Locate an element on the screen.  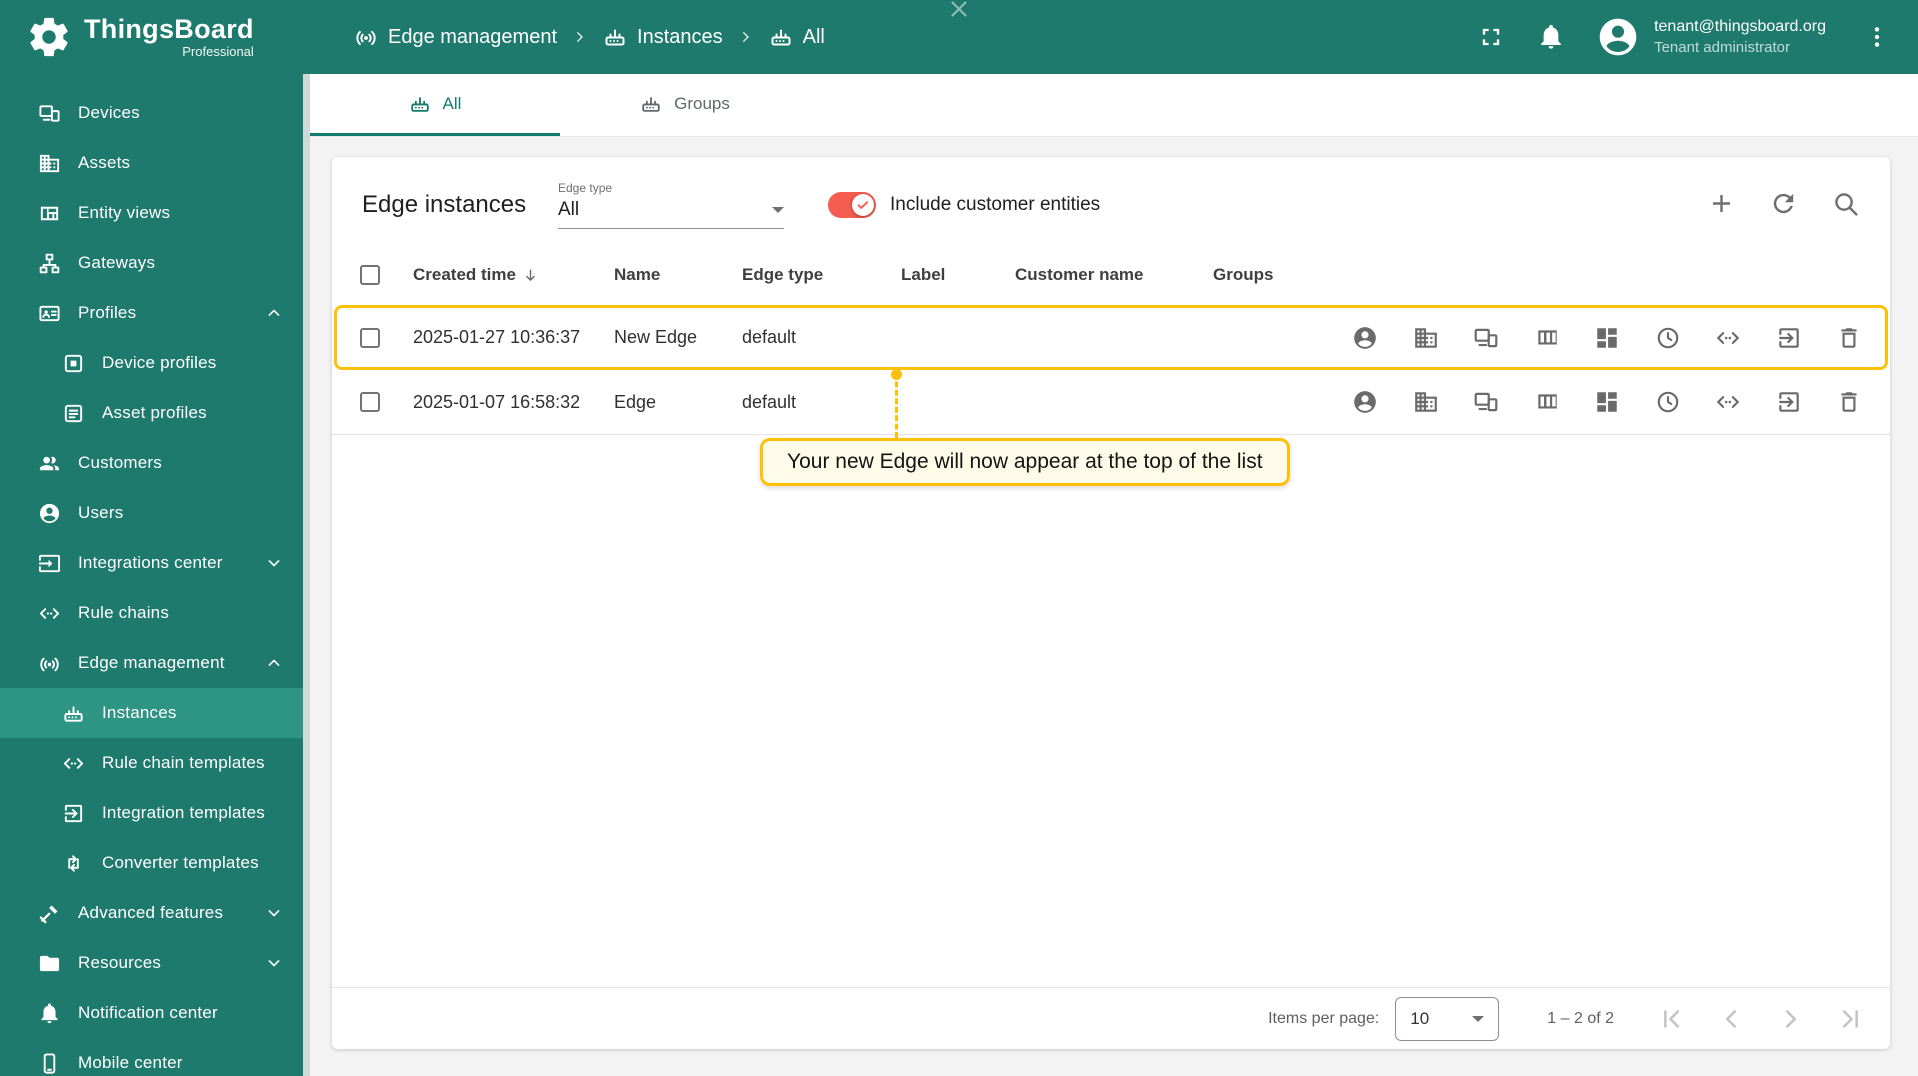
search-icon is located at coordinates (1845, 203).